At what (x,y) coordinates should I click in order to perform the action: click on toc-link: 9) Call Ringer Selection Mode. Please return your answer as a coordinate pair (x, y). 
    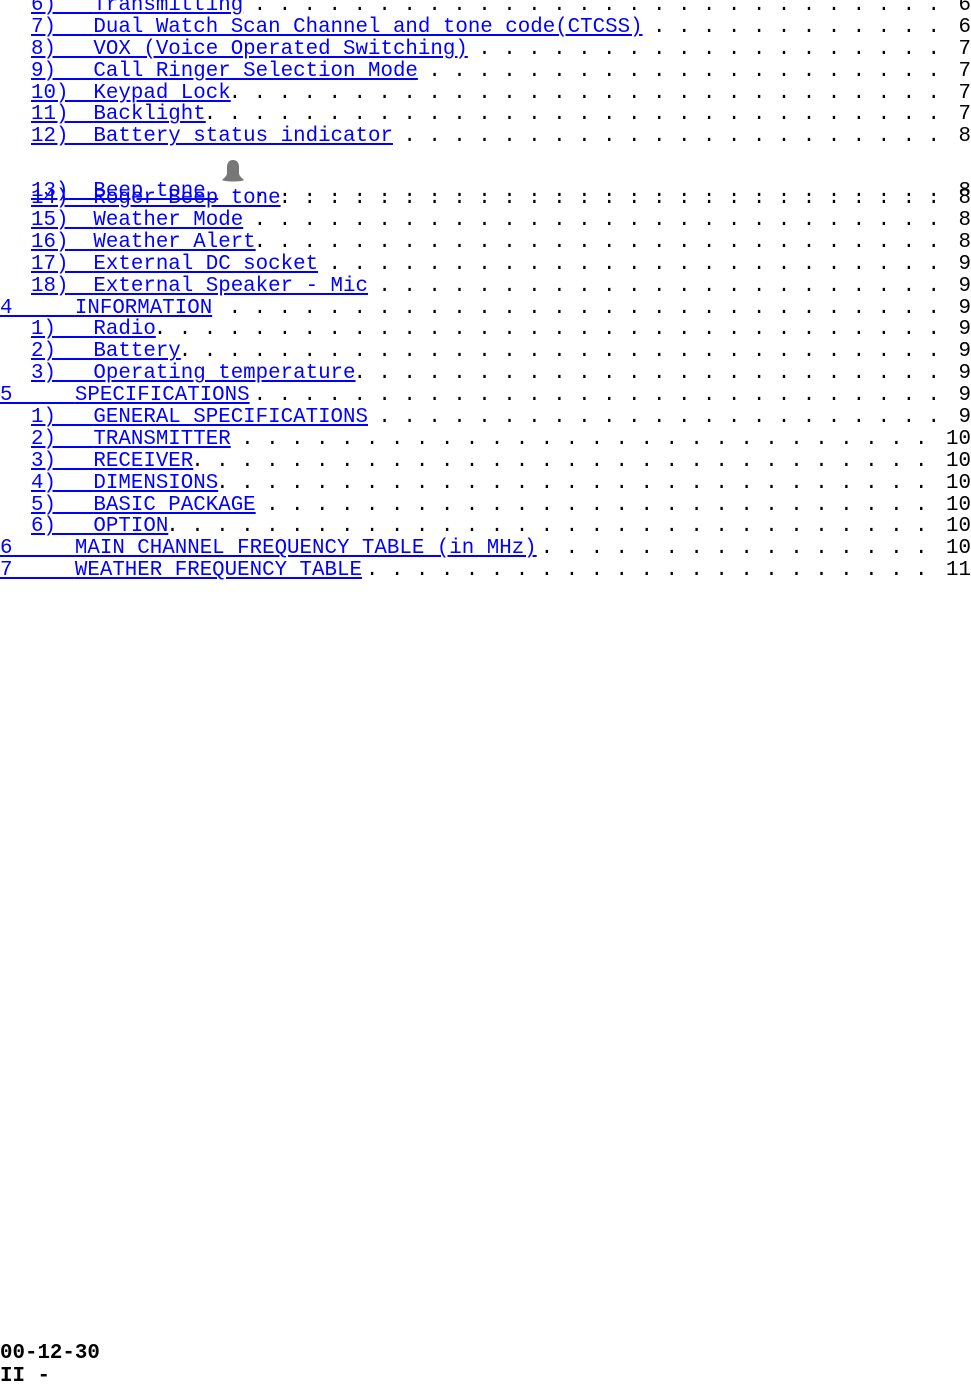
    Looking at the image, I should click on (224, 71).